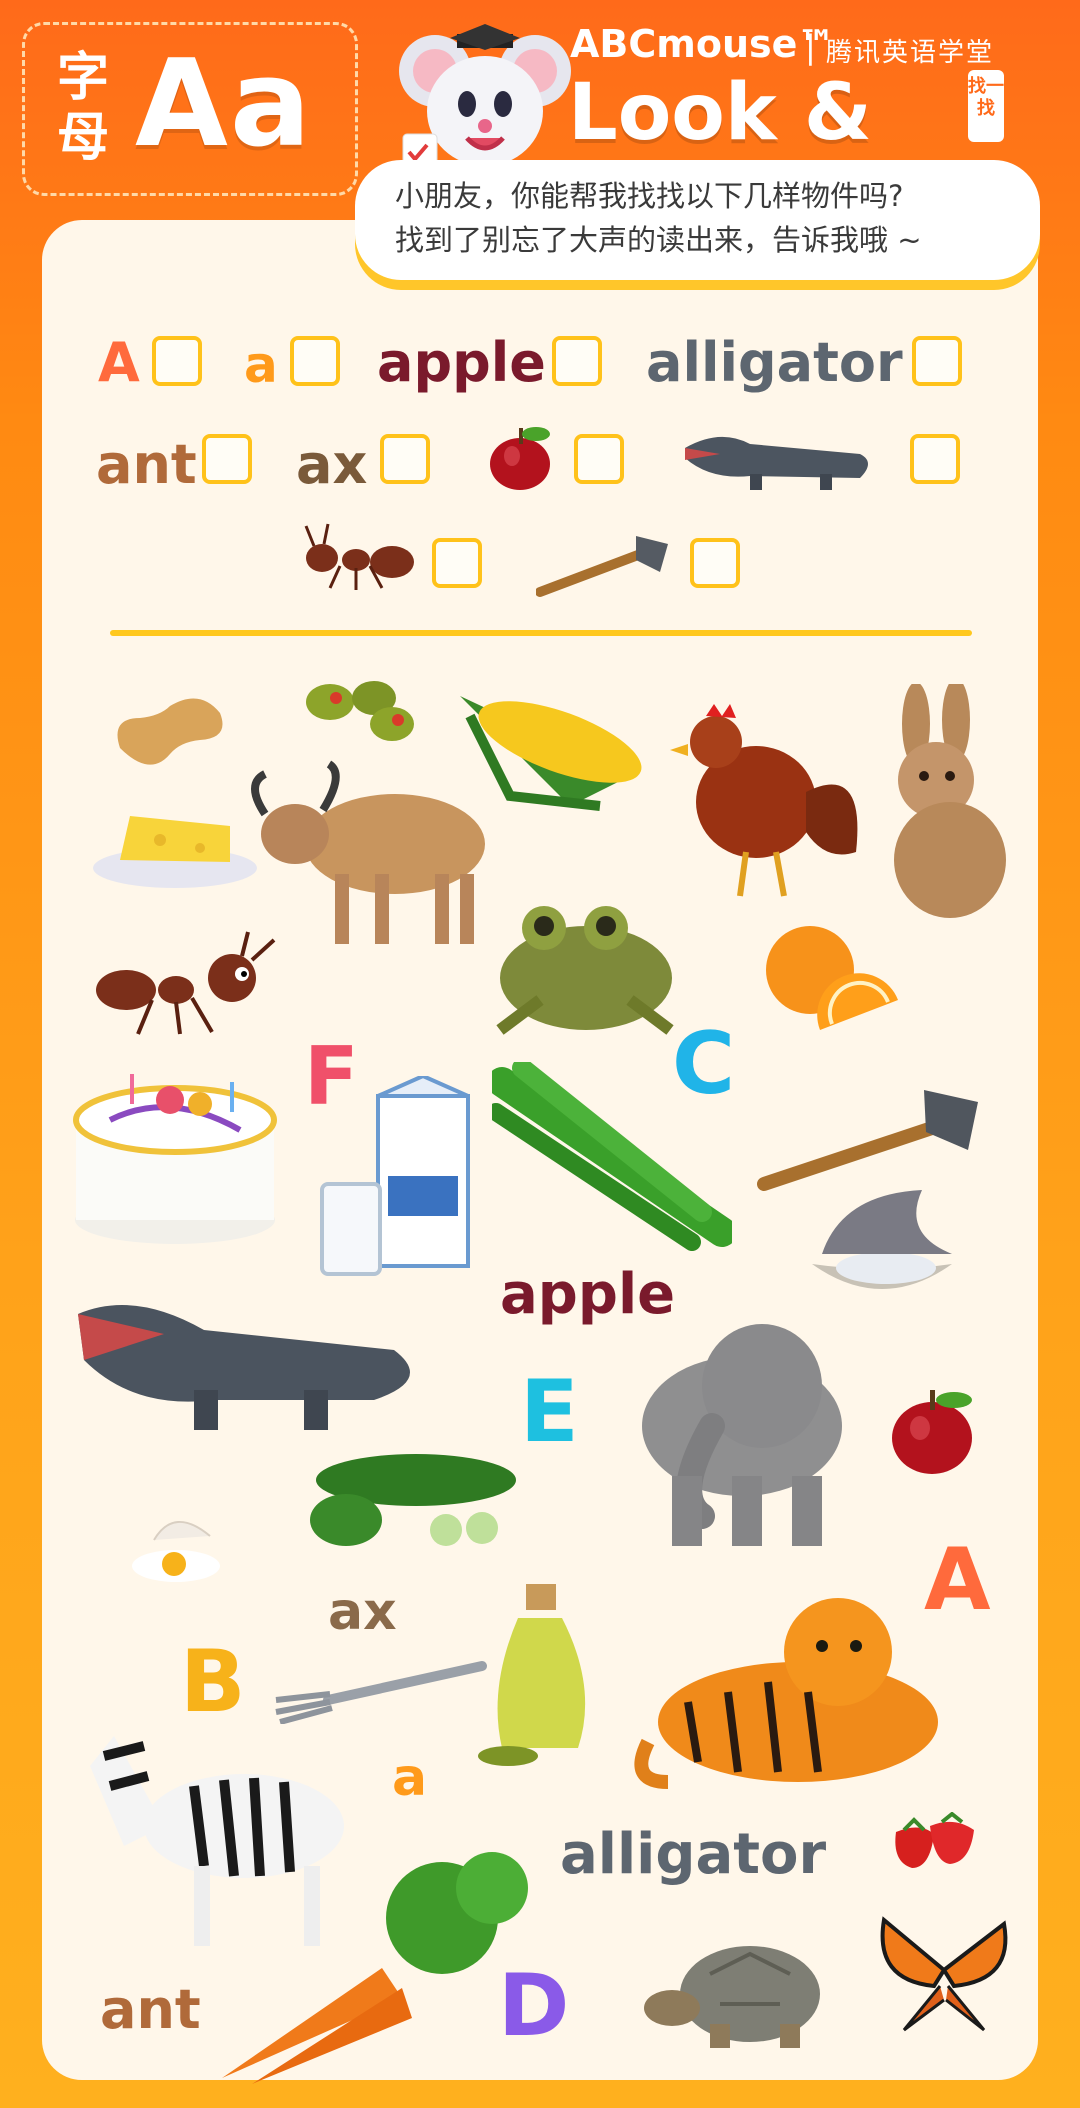 Image resolution: width=1080 pixels, height=2108 pixels. What do you see at coordinates (150, 2009) in the screenshot?
I see `scene-word-ant: ant` at bounding box center [150, 2009].